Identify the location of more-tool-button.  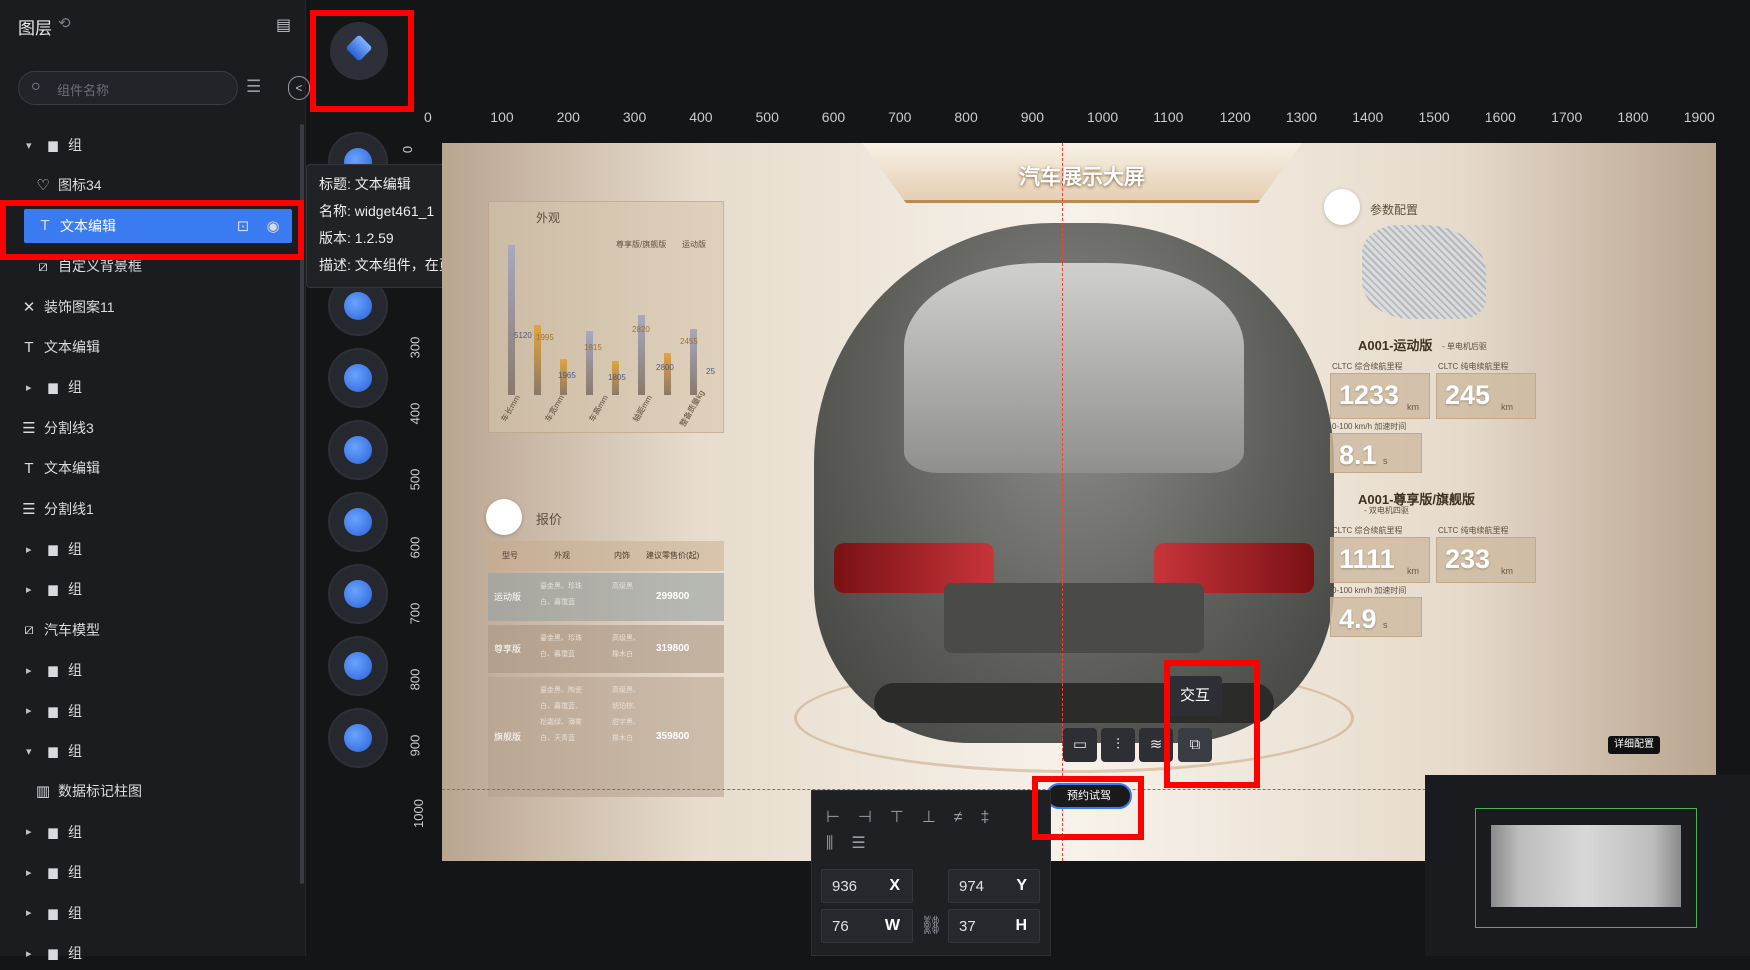
(358, 594).